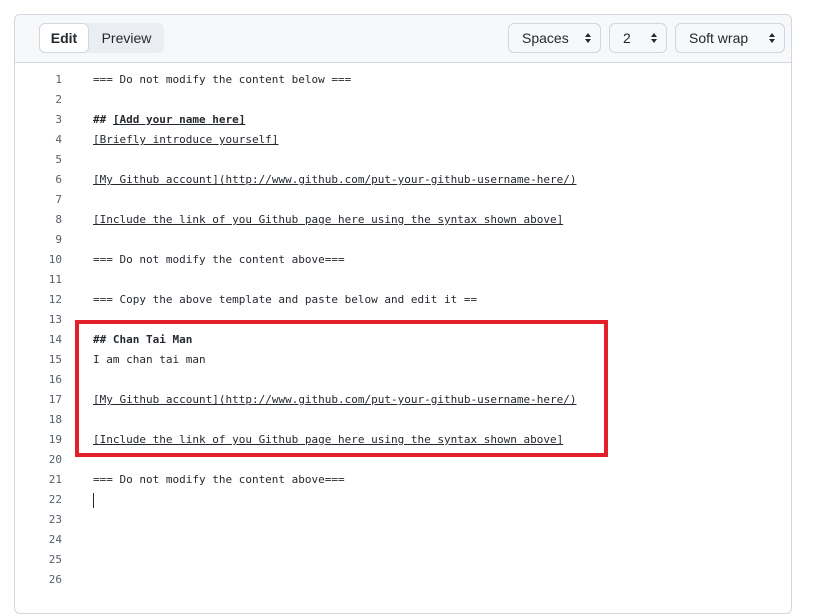  Describe the element at coordinates (58, 139) in the screenshot. I see `line-number: 4` at that location.